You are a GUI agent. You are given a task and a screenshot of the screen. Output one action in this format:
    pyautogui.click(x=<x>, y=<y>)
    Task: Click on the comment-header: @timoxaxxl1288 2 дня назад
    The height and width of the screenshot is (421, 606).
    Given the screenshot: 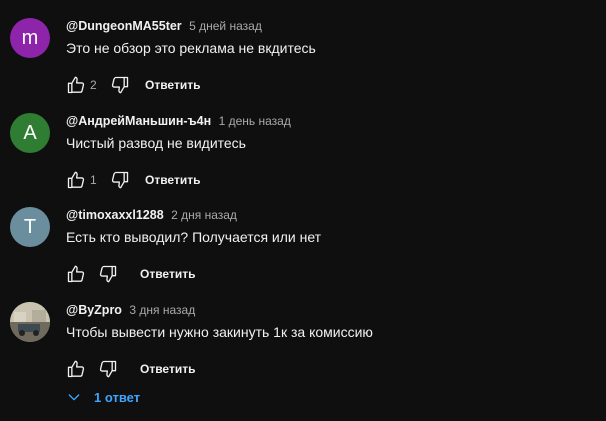 What is the action you would take?
    pyautogui.click(x=151, y=215)
    